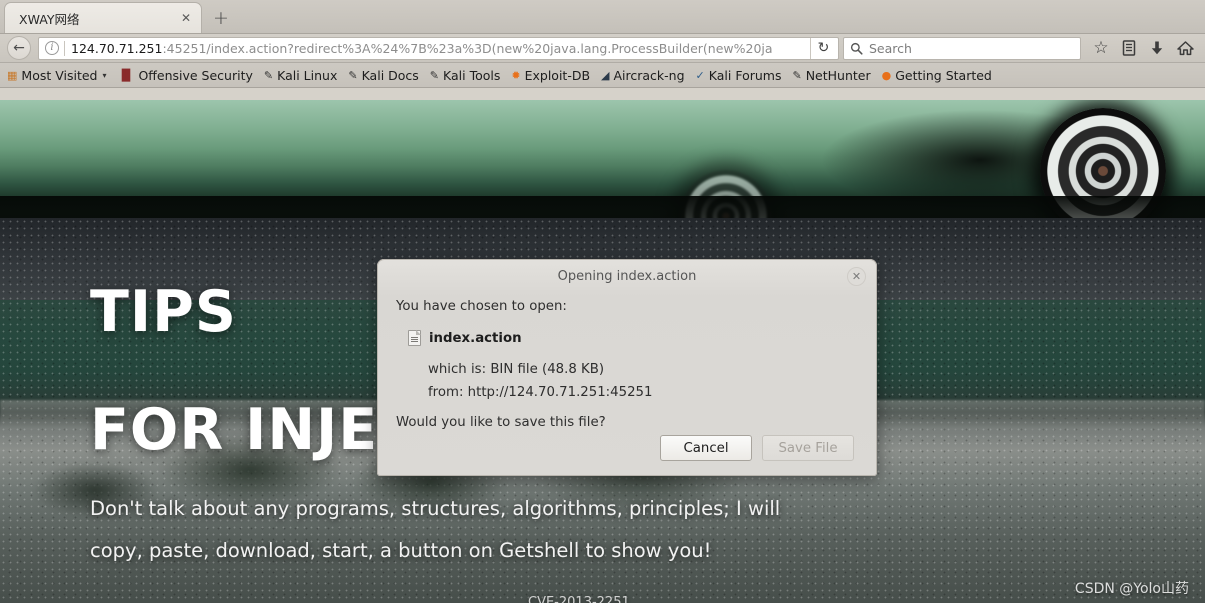 This screenshot has height=603, width=1205. Describe the element at coordinates (641, 369) in the screenshot. I see `which-is-row: which is: BIN file (48.8 KB)` at that location.